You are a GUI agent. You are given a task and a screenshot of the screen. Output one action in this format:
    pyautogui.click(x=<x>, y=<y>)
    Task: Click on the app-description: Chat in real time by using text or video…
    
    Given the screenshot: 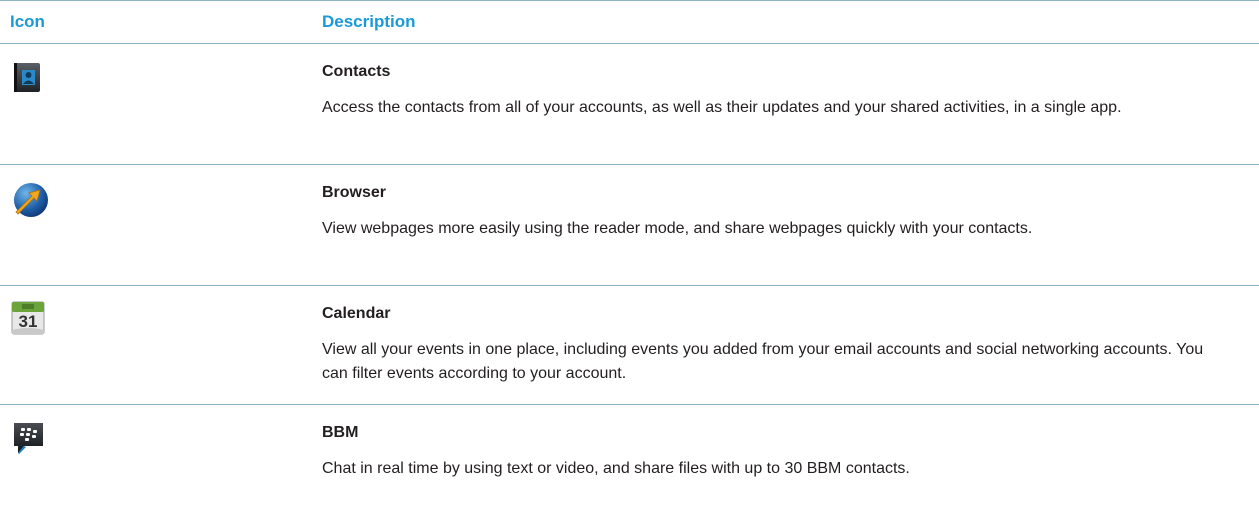 What is the action you would take?
    pyautogui.click(x=616, y=468)
    